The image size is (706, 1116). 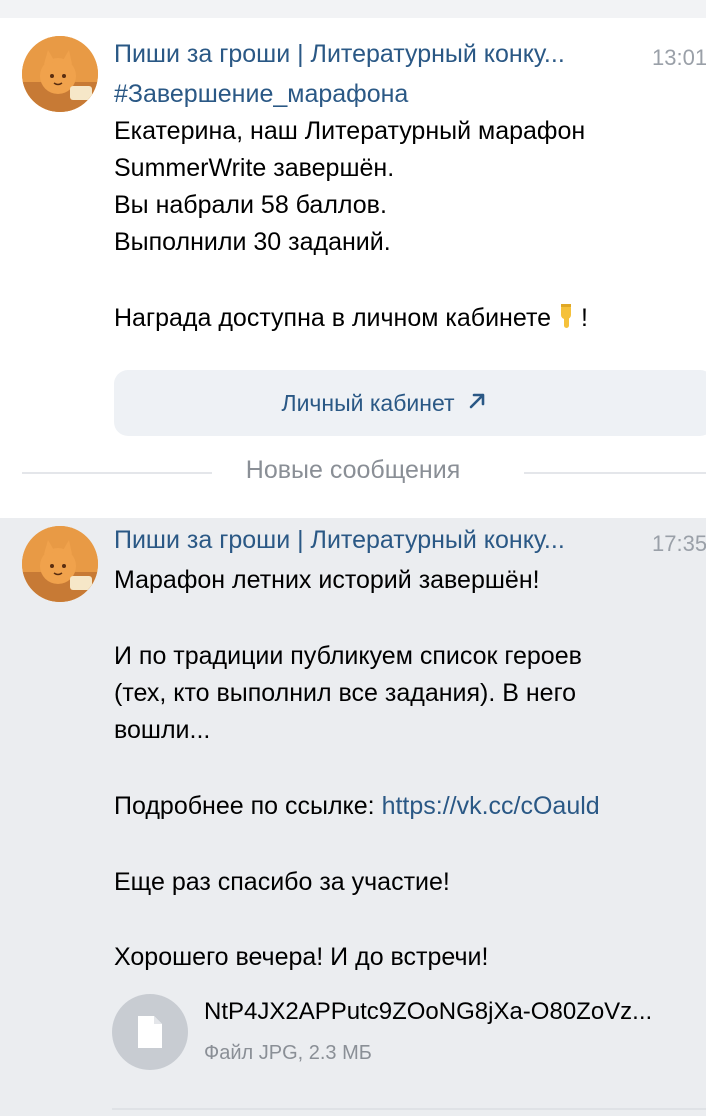 What do you see at coordinates (679, 543) in the screenshot?
I see `message-time: 17:35` at bounding box center [679, 543].